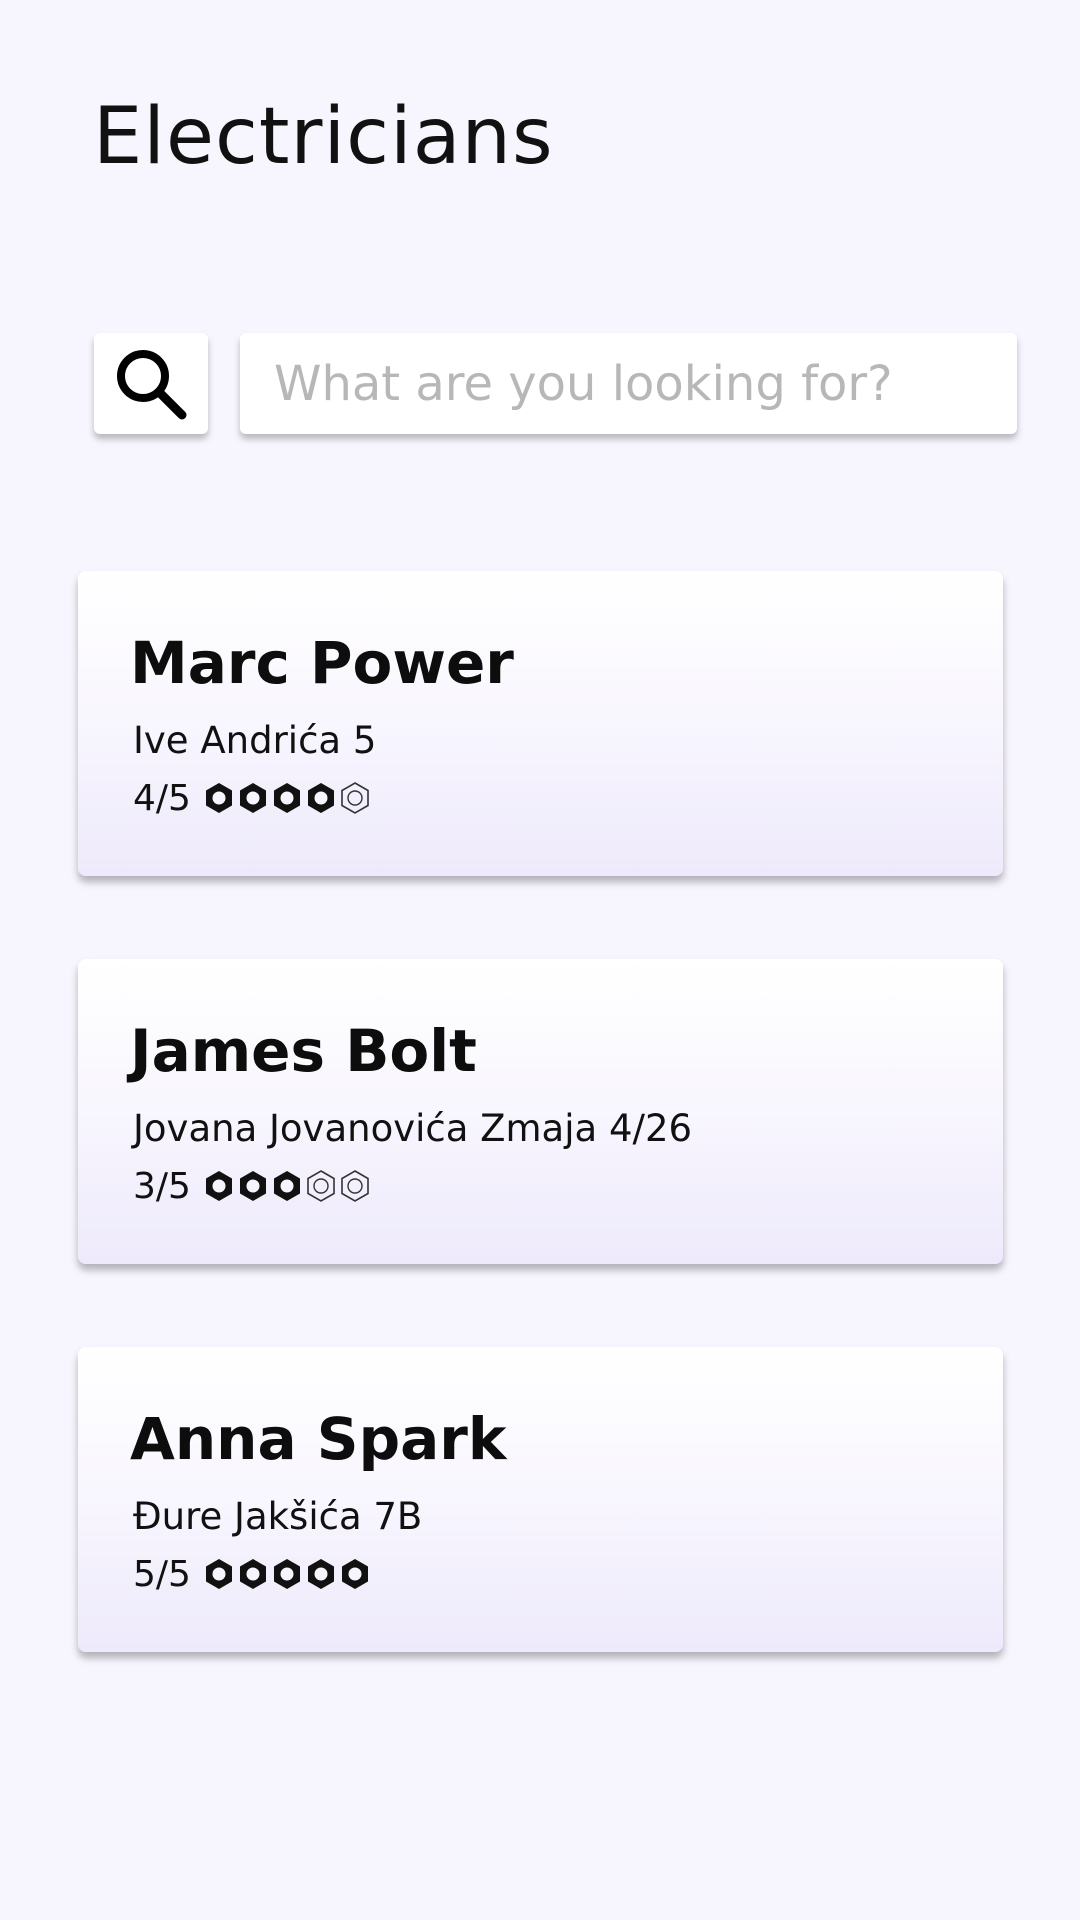 This screenshot has width=1080, height=1920. I want to click on page-title: Electricians, so click(323, 137).